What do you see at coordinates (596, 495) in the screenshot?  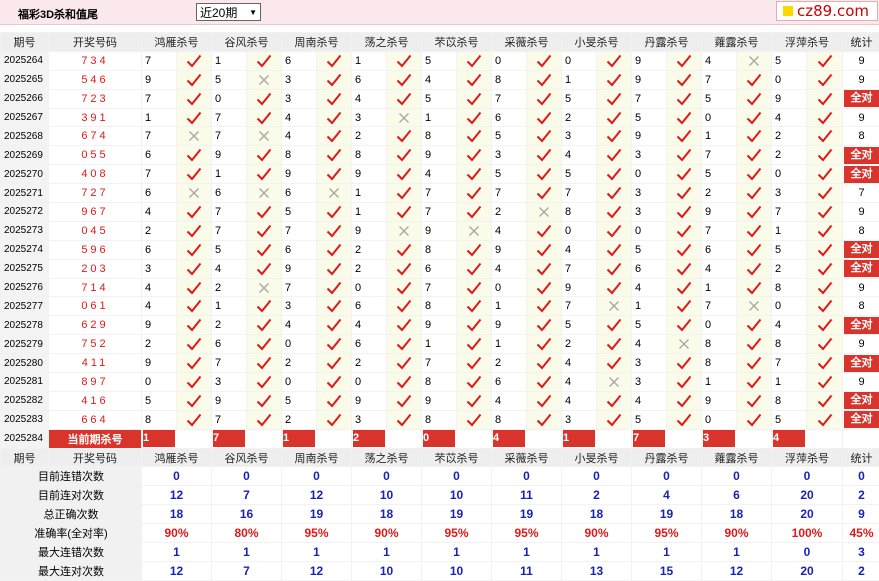 I see `stats-value: 2` at bounding box center [596, 495].